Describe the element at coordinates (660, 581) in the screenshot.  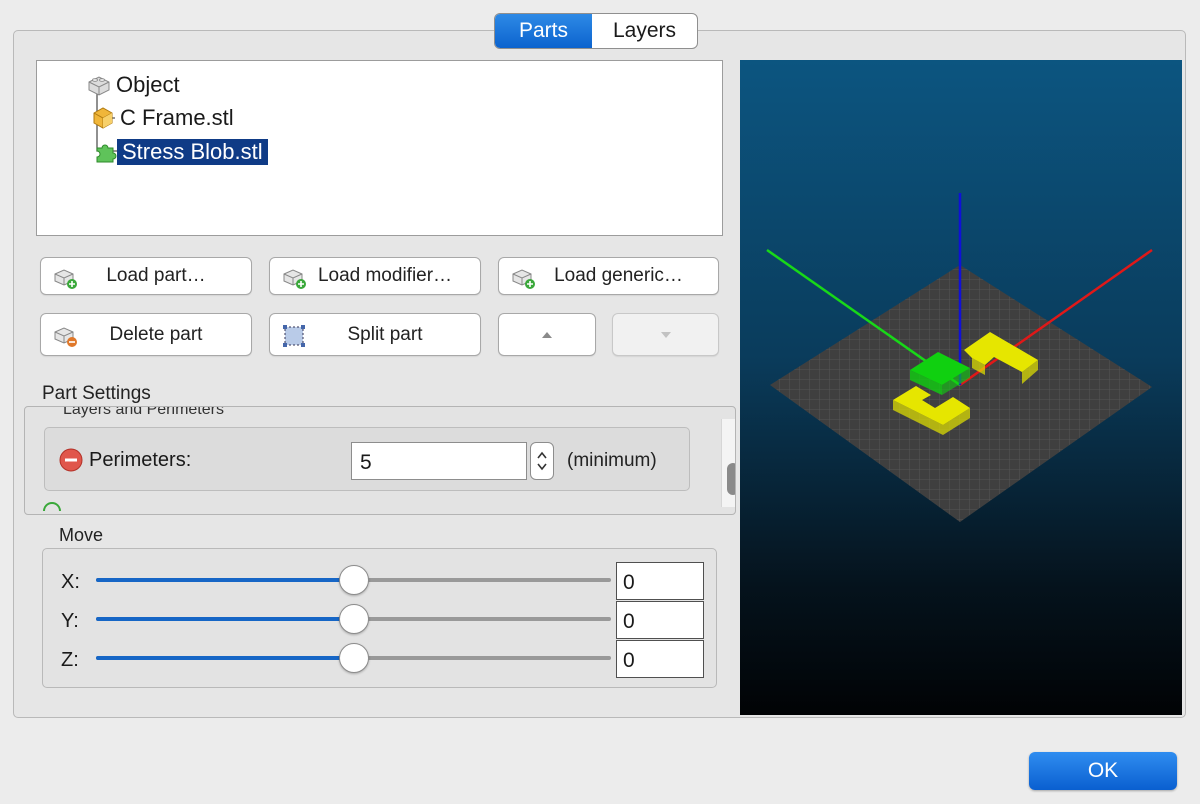
I see `x-value-input: 0` at that location.